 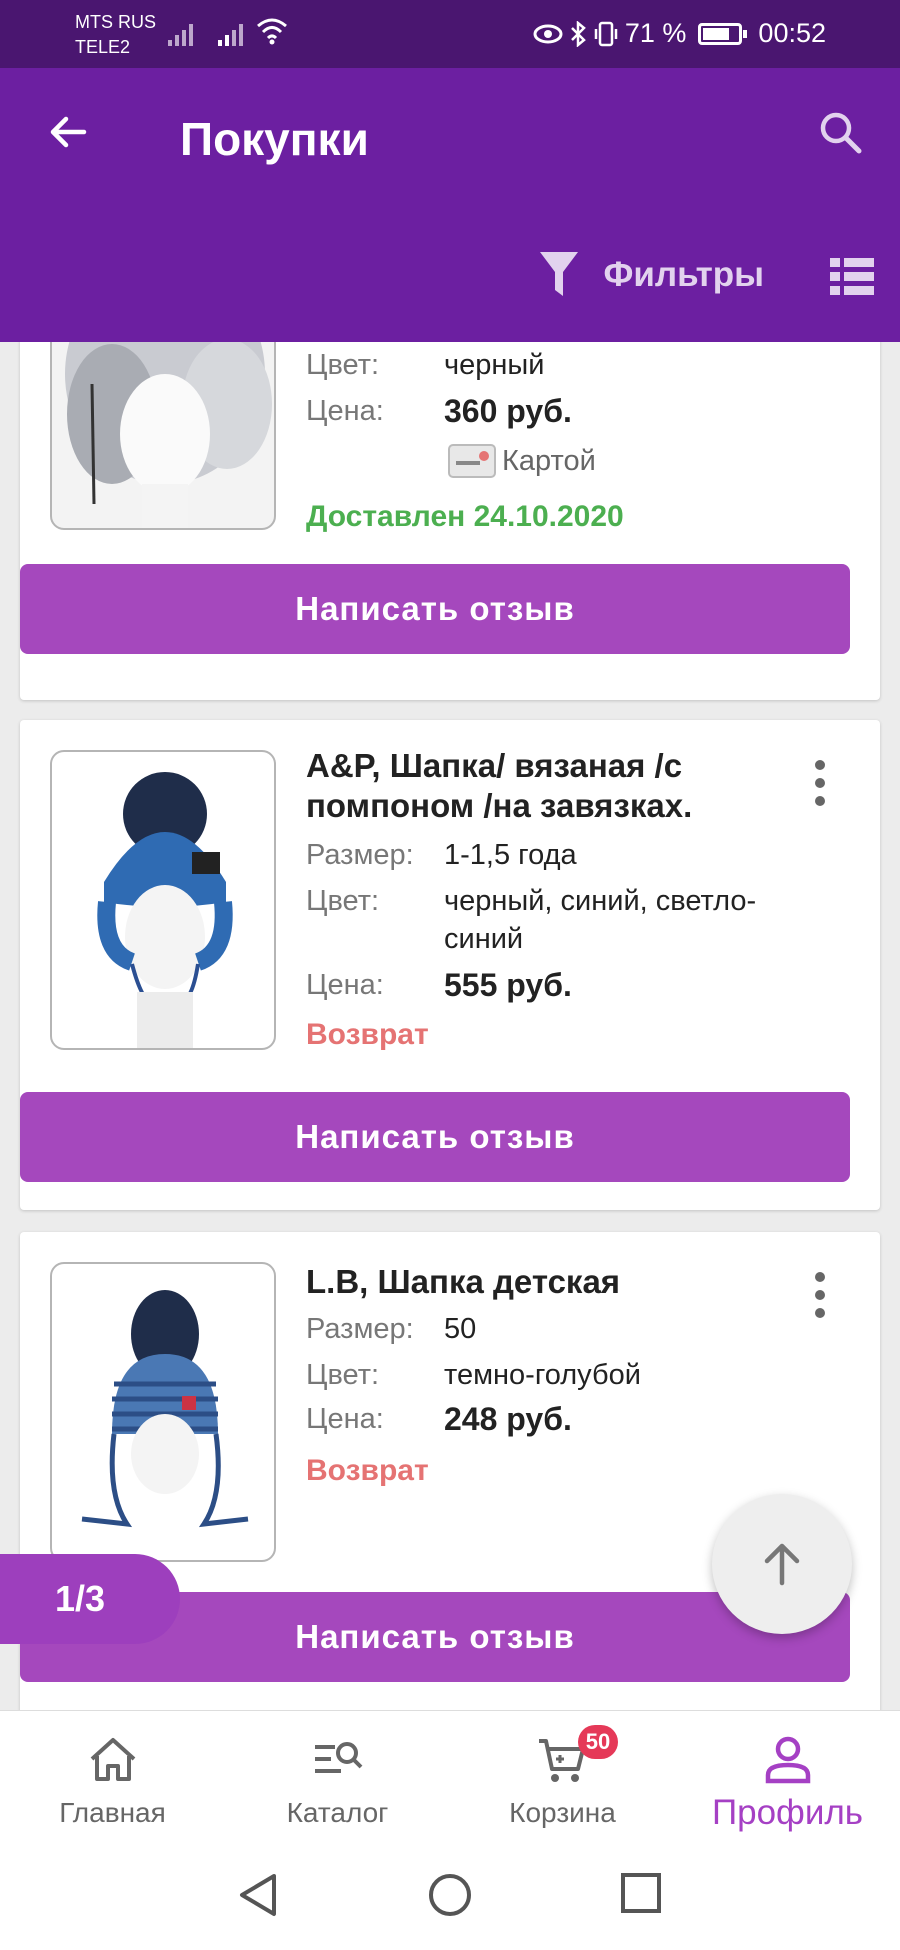 What do you see at coordinates (112, 1812) in the screenshot?
I see `nav-home-label: Главная` at bounding box center [112, 1812].